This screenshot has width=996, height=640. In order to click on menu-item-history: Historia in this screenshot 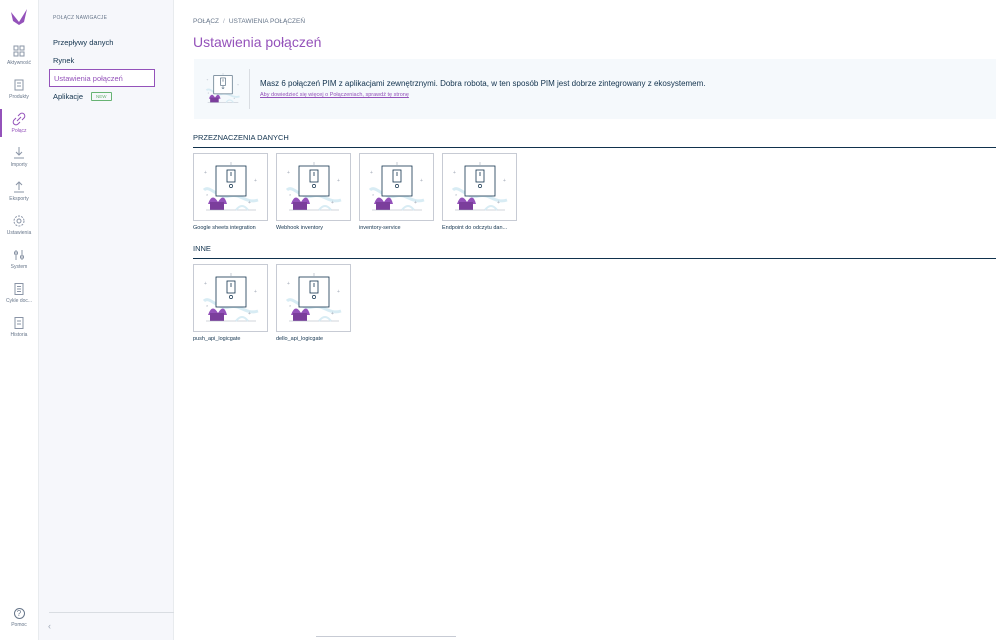, I will do `click(19, 332)`.